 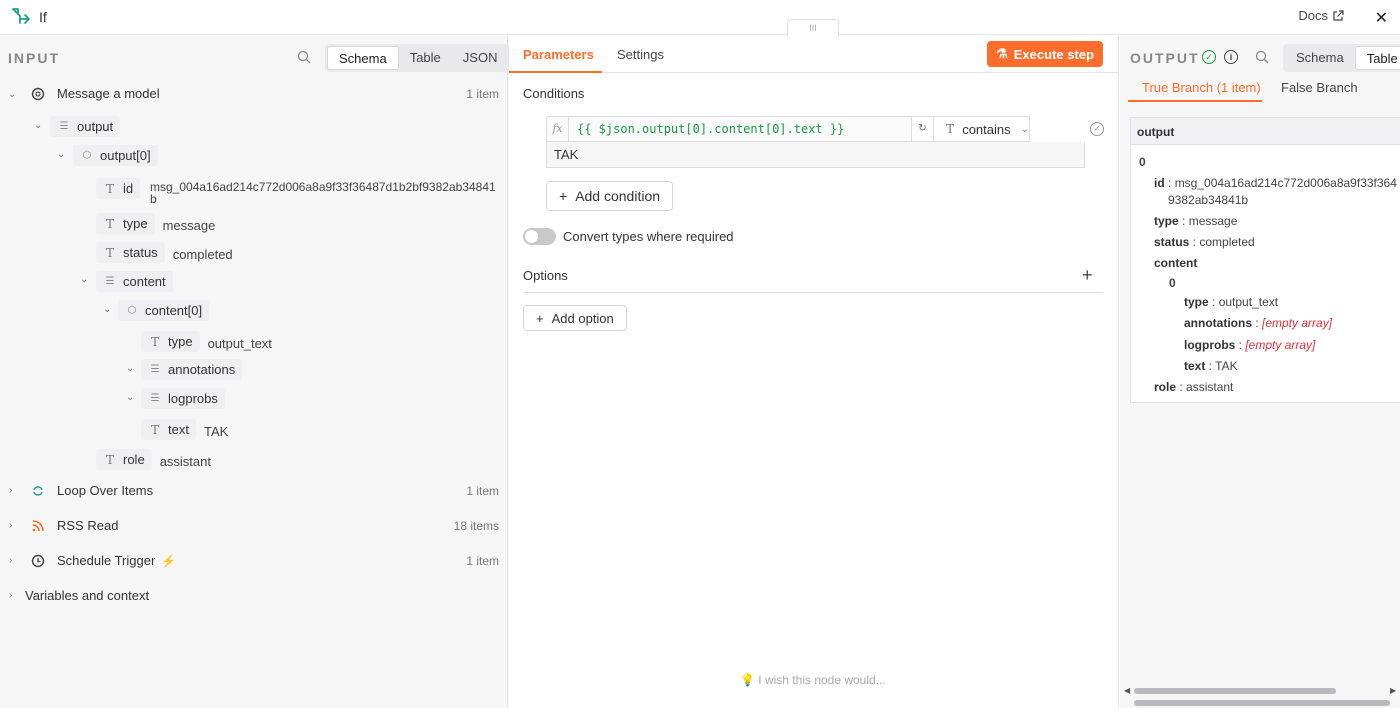 I want to click on input-view-json: JSON, so click(x=480, y=58).